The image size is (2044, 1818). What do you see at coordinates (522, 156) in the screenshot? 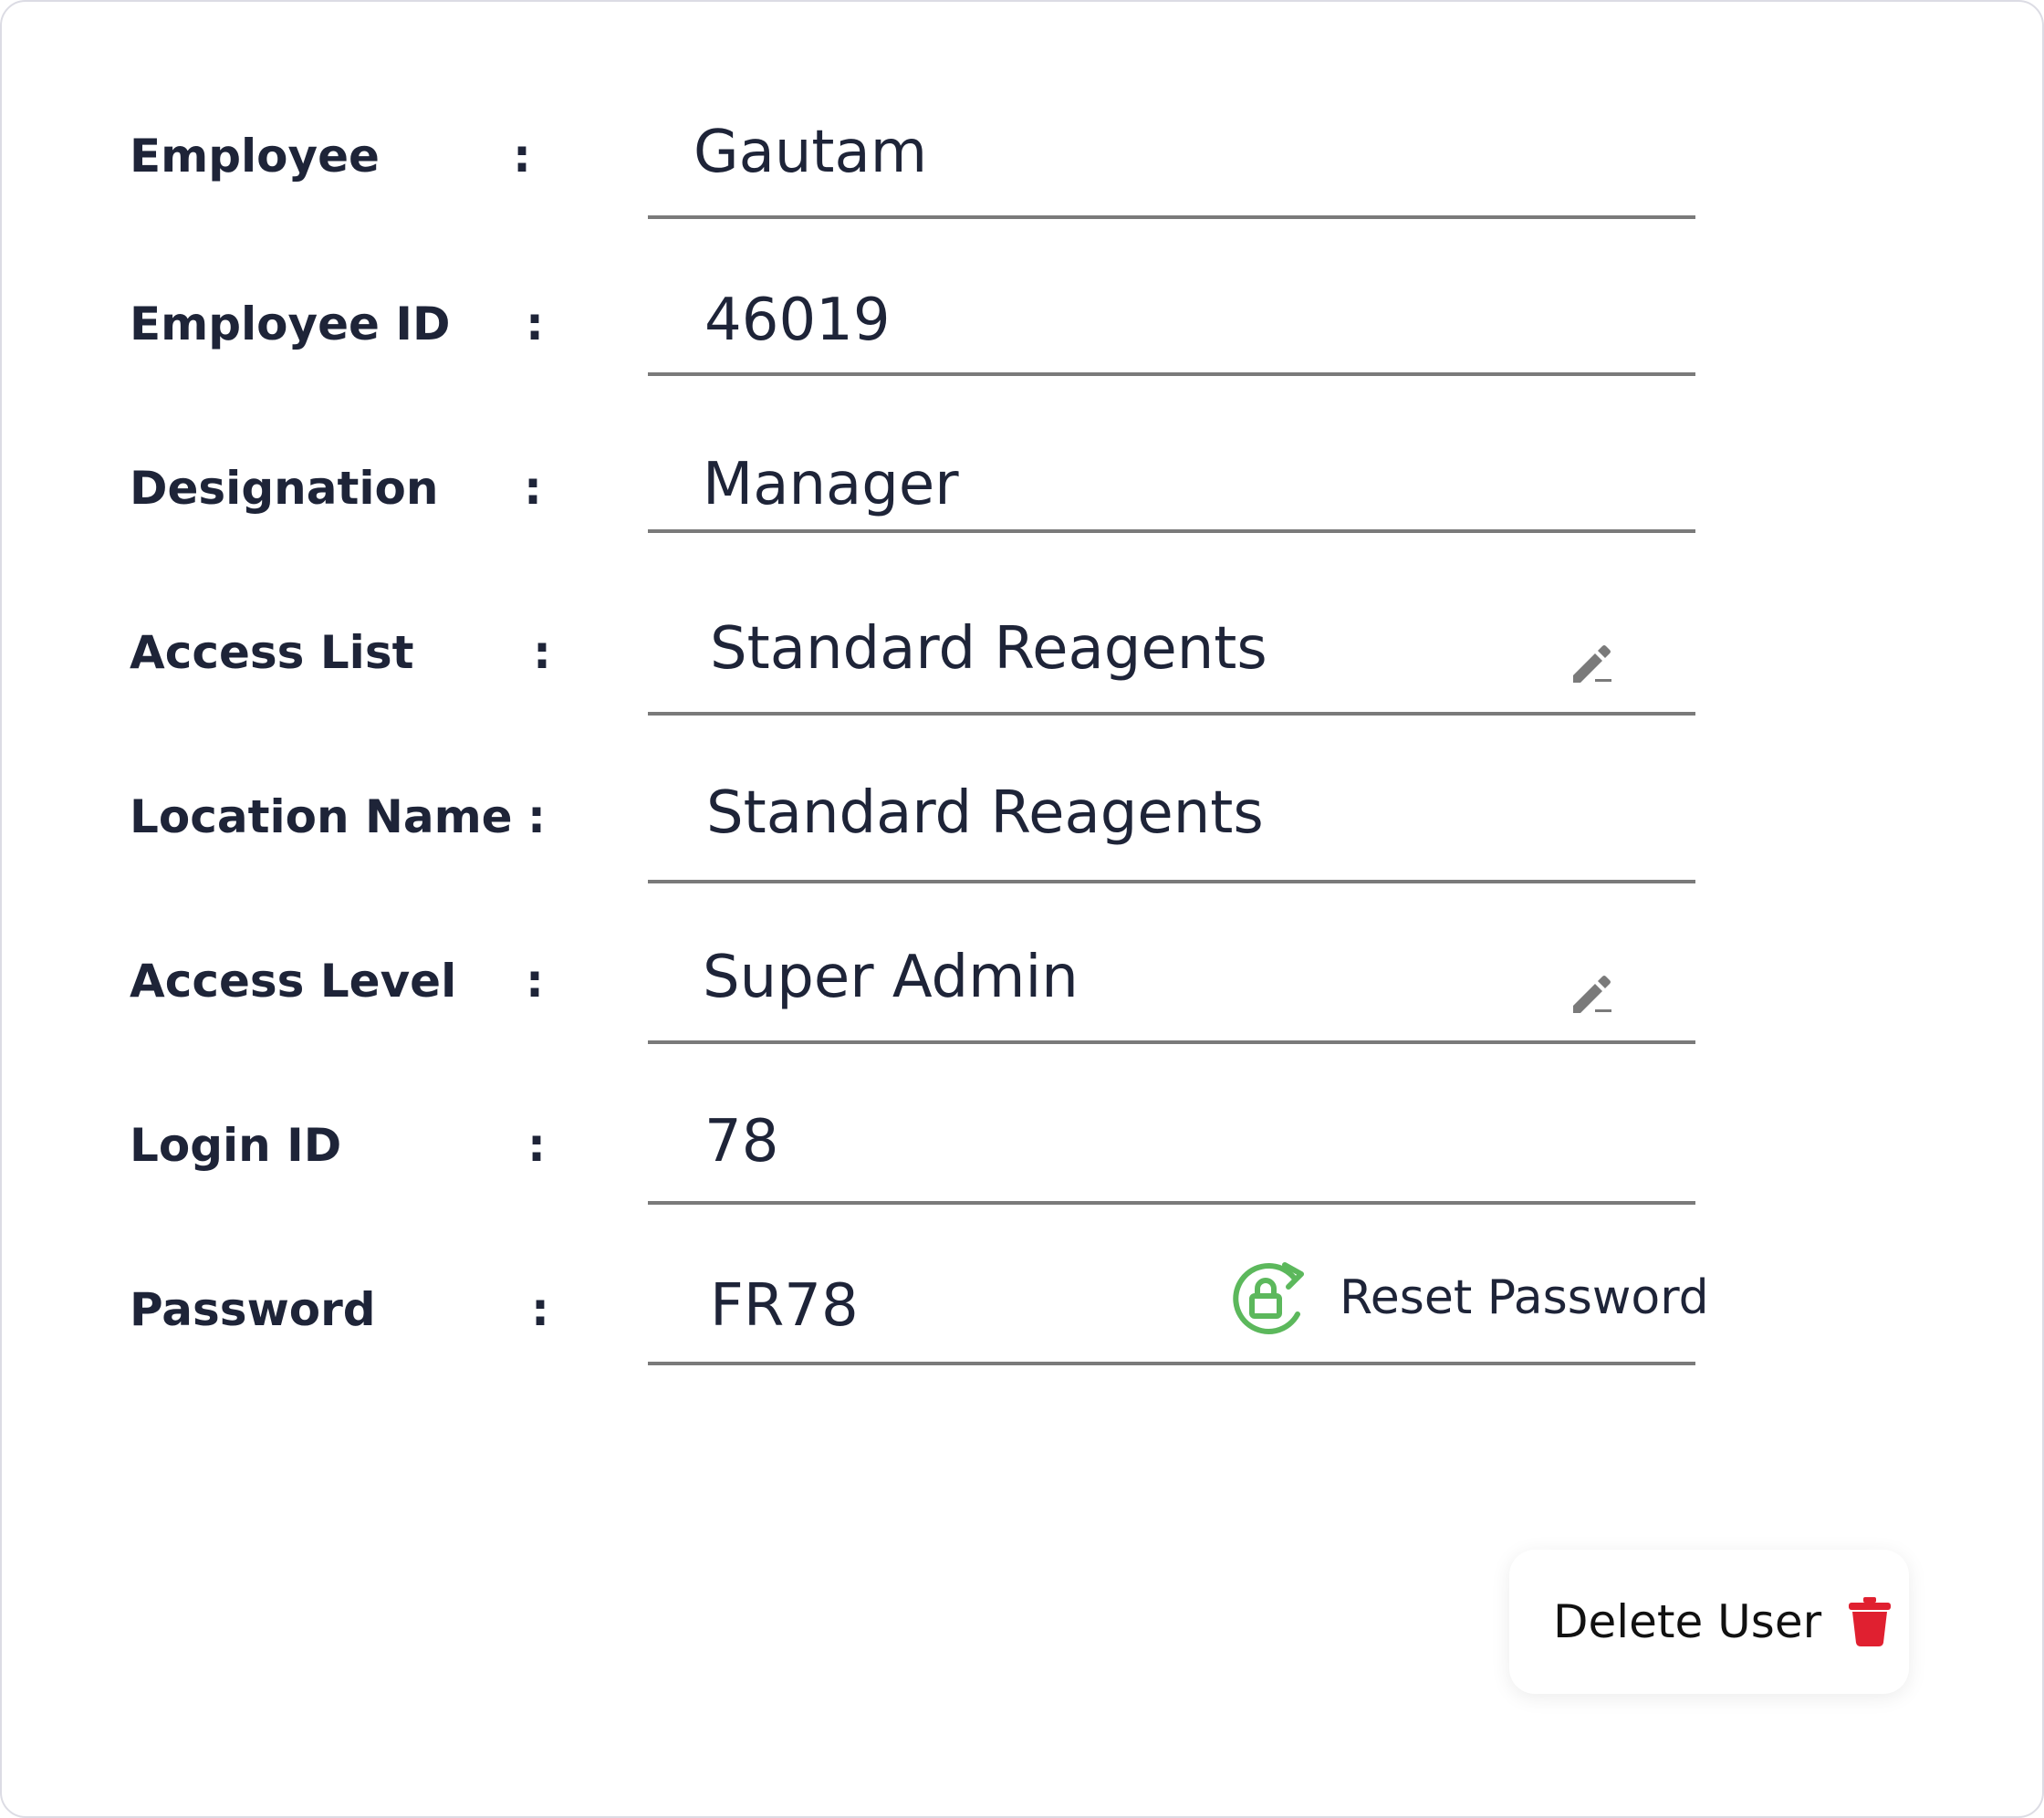
I see `employee-colon: :` at bounding box center [522, 156].